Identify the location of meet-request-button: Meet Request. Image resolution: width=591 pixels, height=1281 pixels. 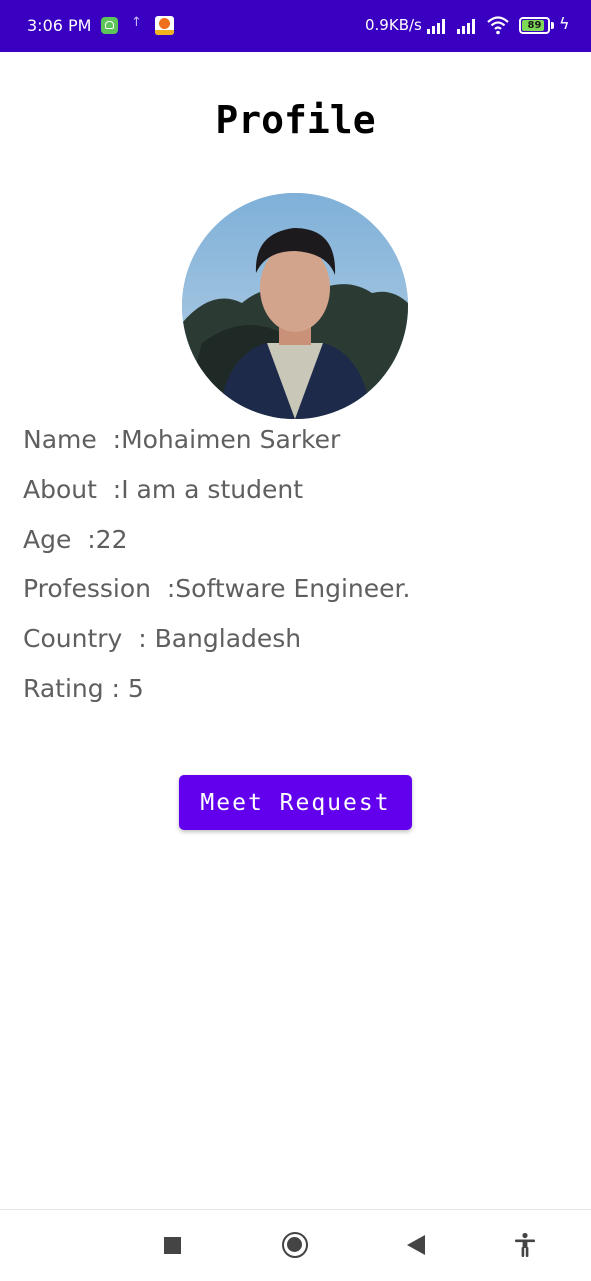
(295, 802).